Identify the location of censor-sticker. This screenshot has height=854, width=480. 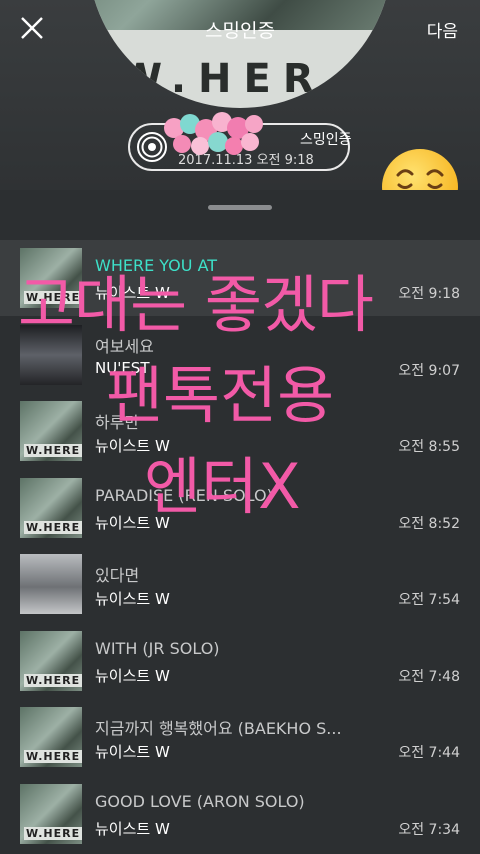
(213, 133).